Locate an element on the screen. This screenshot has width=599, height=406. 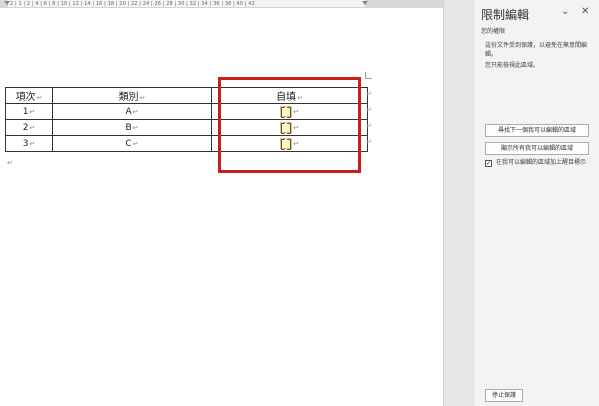
paragraph-mark-icon: ↵ is located at coordinates (10, 163).